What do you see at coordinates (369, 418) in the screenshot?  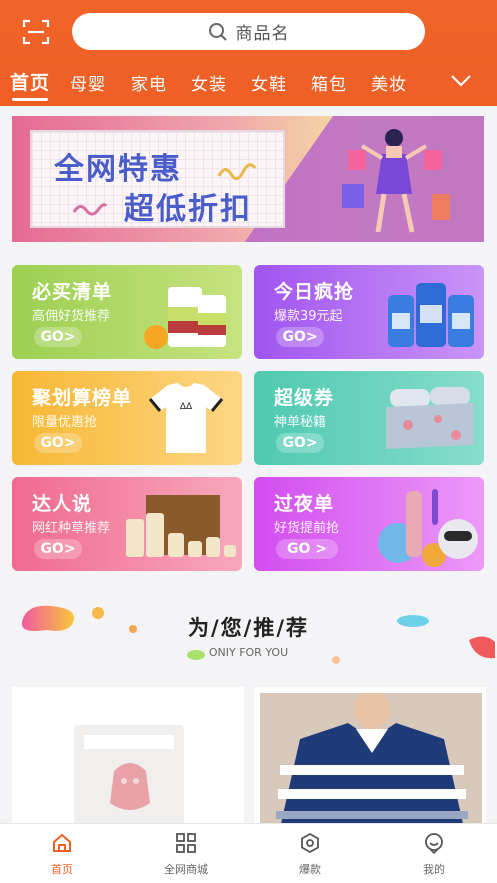 I see `card-super-coupon: 超级券 神单秘籍 GO>` at bounding box center [369, 418].